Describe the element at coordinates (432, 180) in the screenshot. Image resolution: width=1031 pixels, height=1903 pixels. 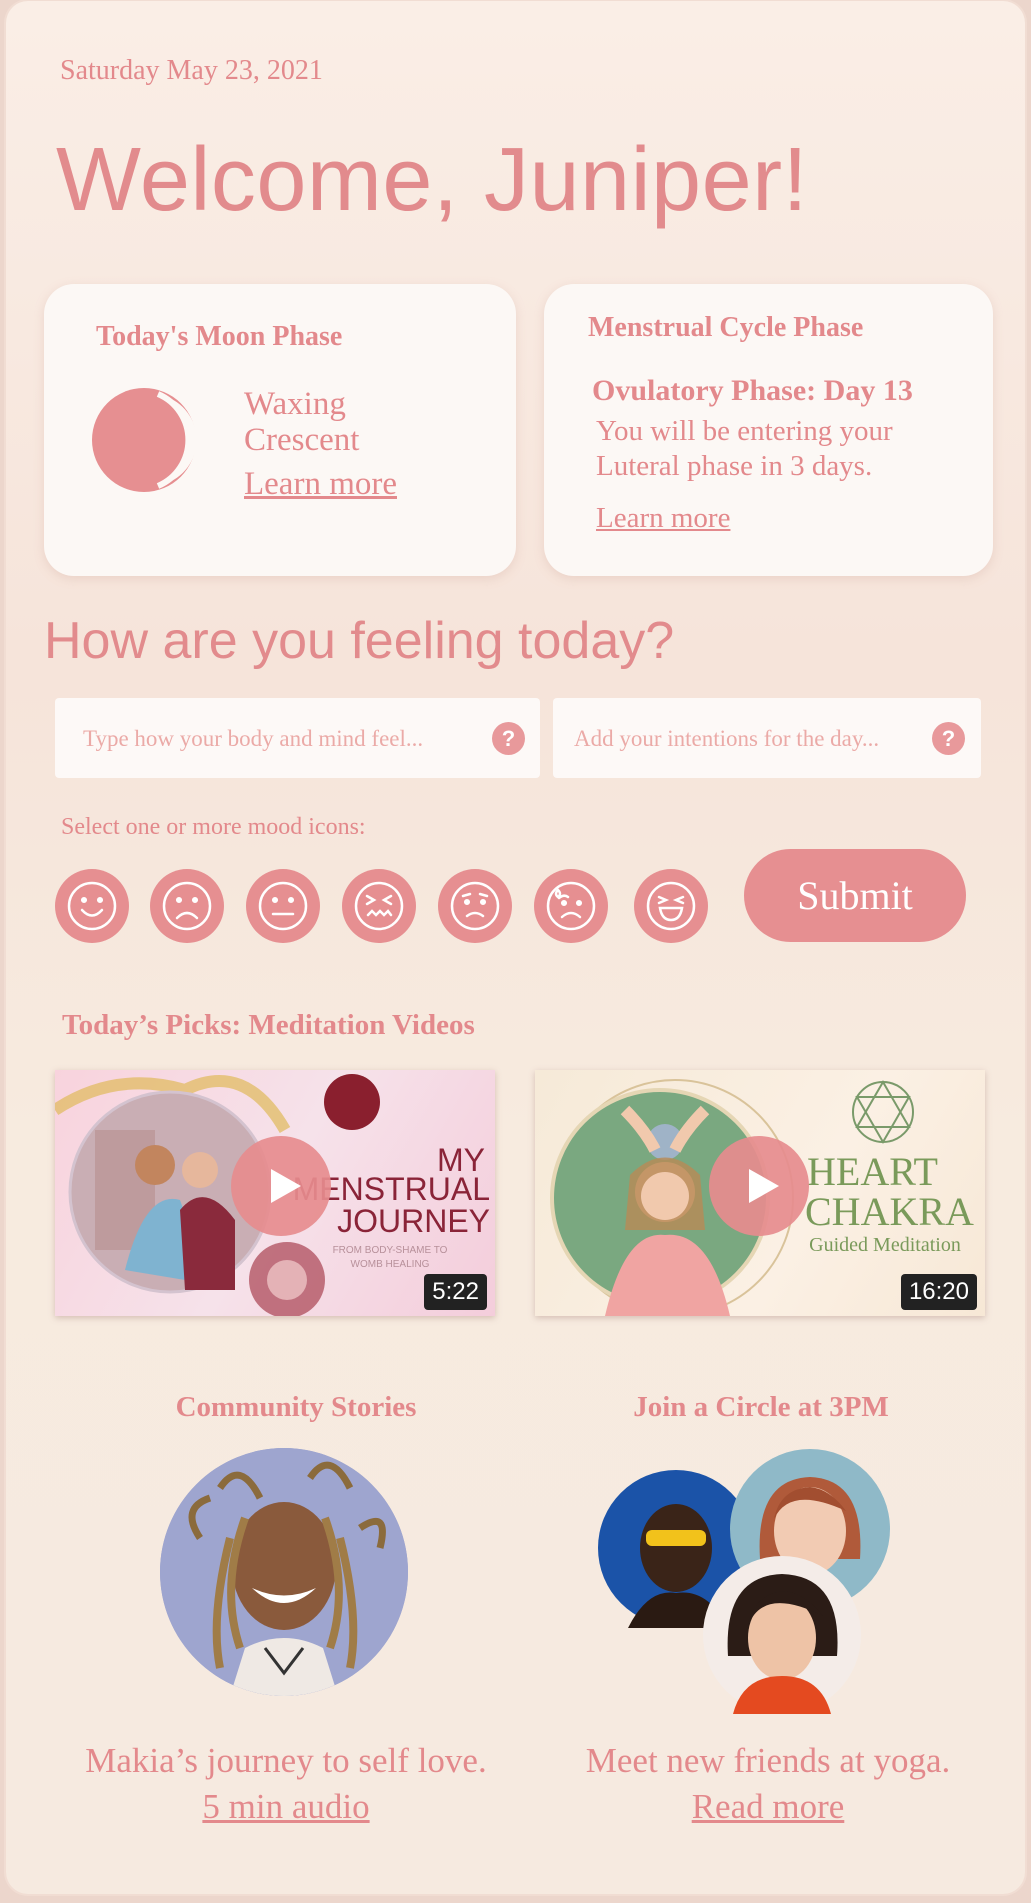
I see `welcome-heading: Welcome, Juniper!` at that location.